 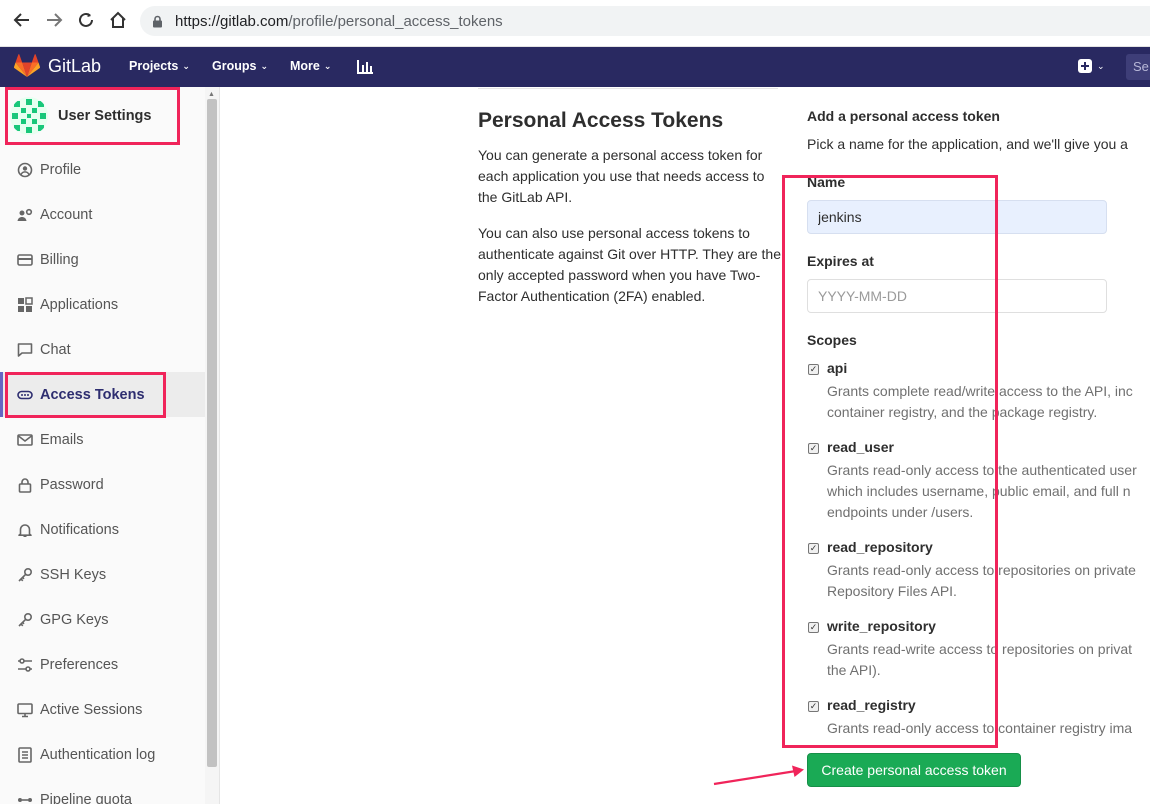 I want to click on plus-square-icon, so click(x=1085, y=66).